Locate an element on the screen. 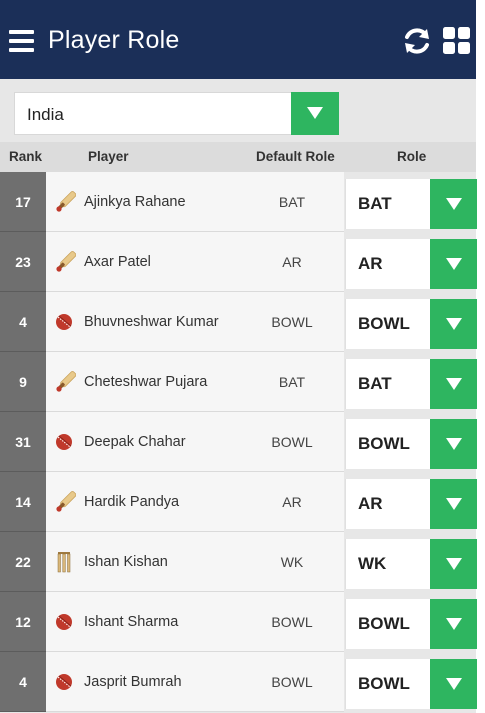  player-name: Axar Patel is located at coordinates (117, 262).